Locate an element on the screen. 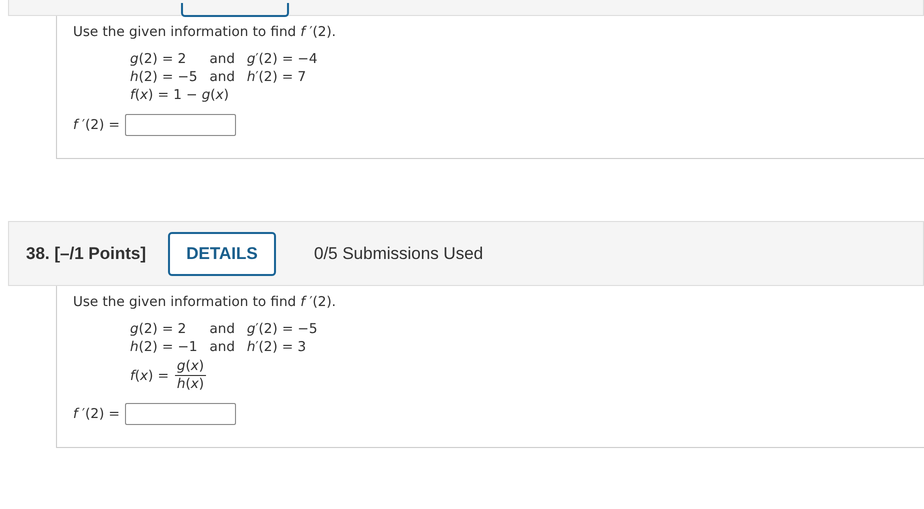 This screenshot has height=509, width=924. submissions-count: 0/5 Submissions Used is located at coordinates (399, 254).